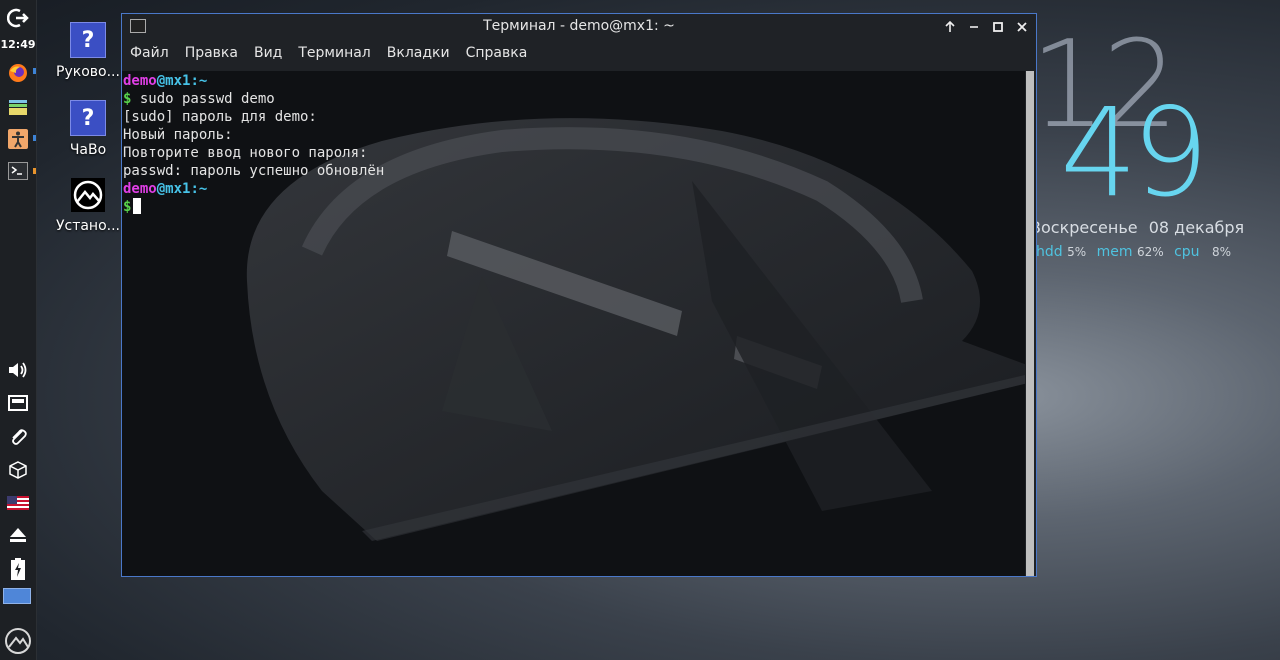  What do you see at coordinates (18, 107) in the screenshot?
I see `file-manager-icon` at bounding box center [18, 107].